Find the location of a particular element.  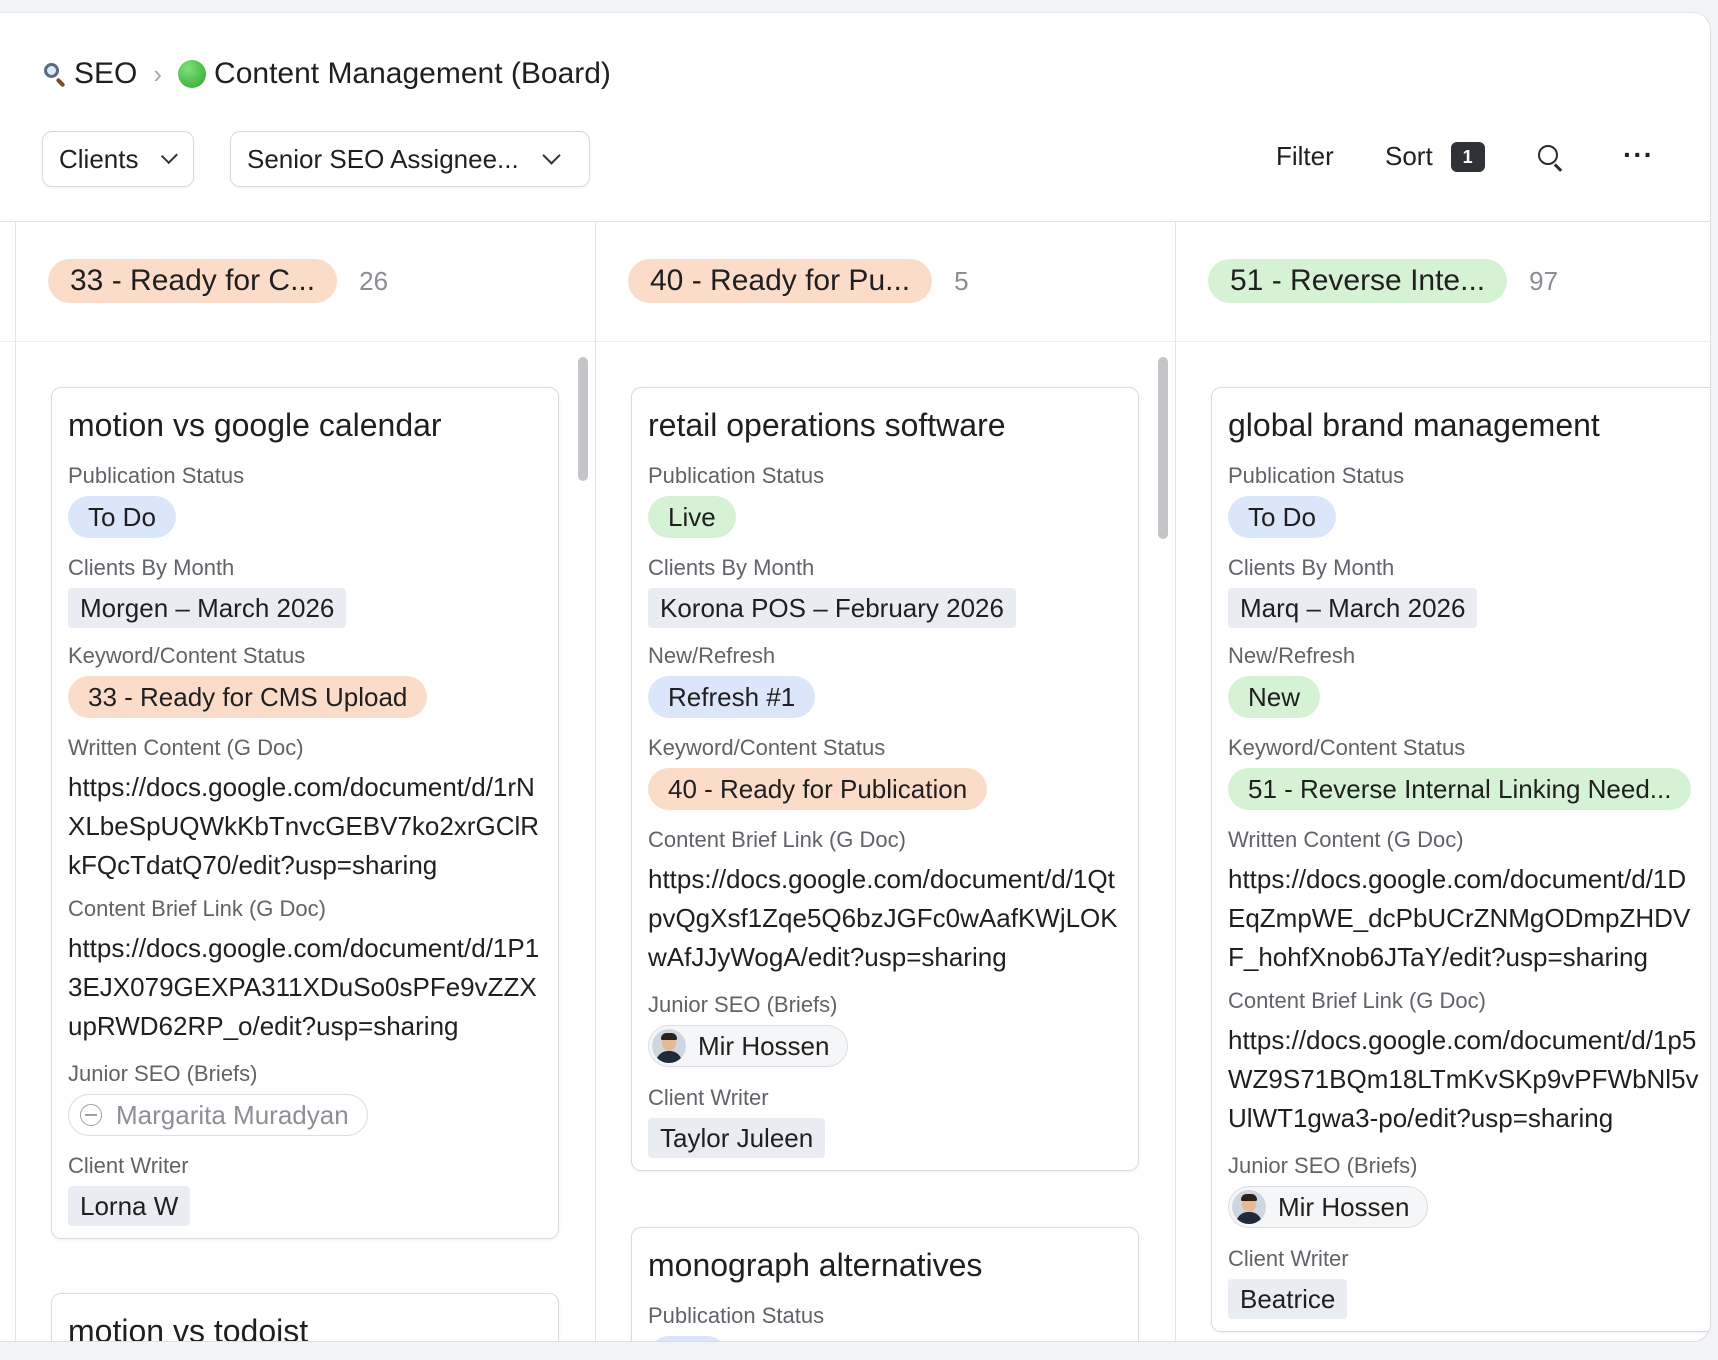

board-top-divider is located at coordinates (855, 221).